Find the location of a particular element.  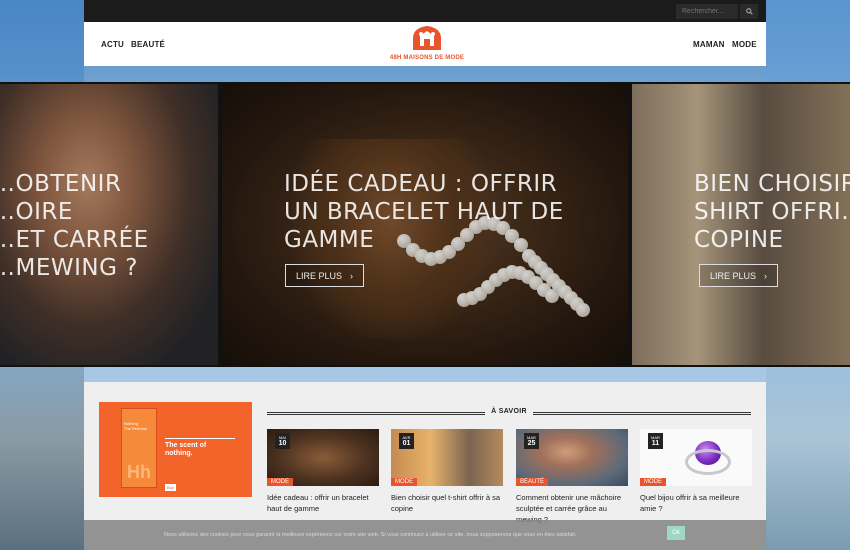

site-logo: 48H MAISONS DE MODE is located at coordinates (427, 44).